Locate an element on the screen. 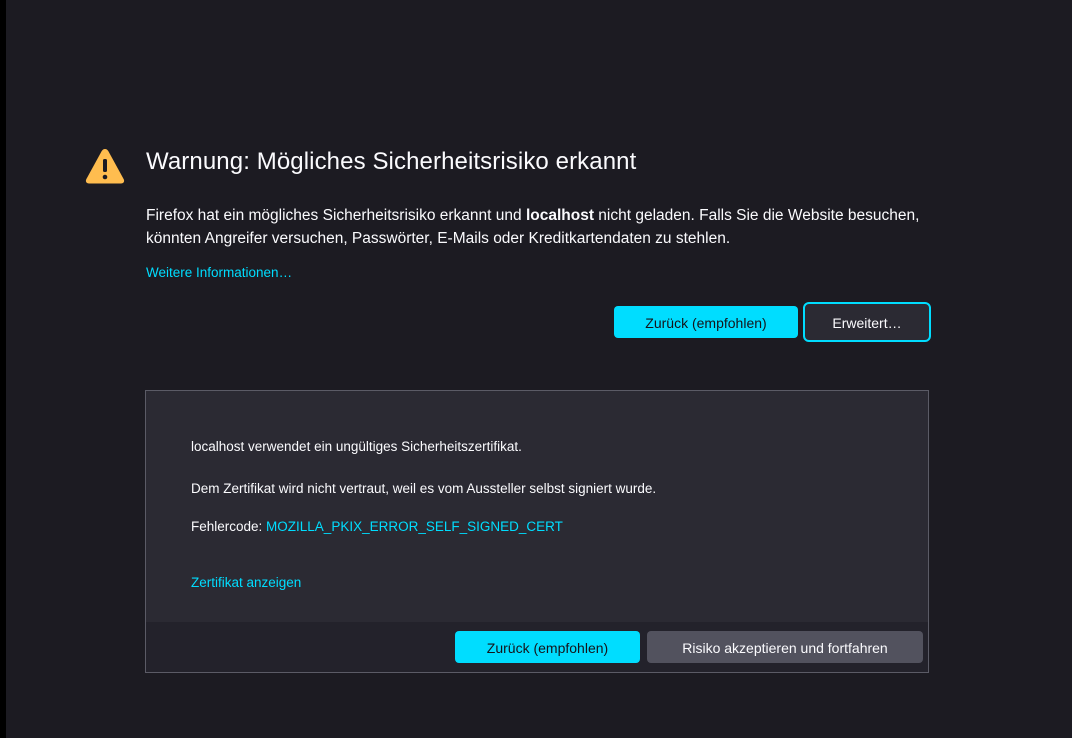 This screenshot has height=738, width=1072. panel-go-back-button: Zurück (empfohlen) is located at coordinates (547, 647).